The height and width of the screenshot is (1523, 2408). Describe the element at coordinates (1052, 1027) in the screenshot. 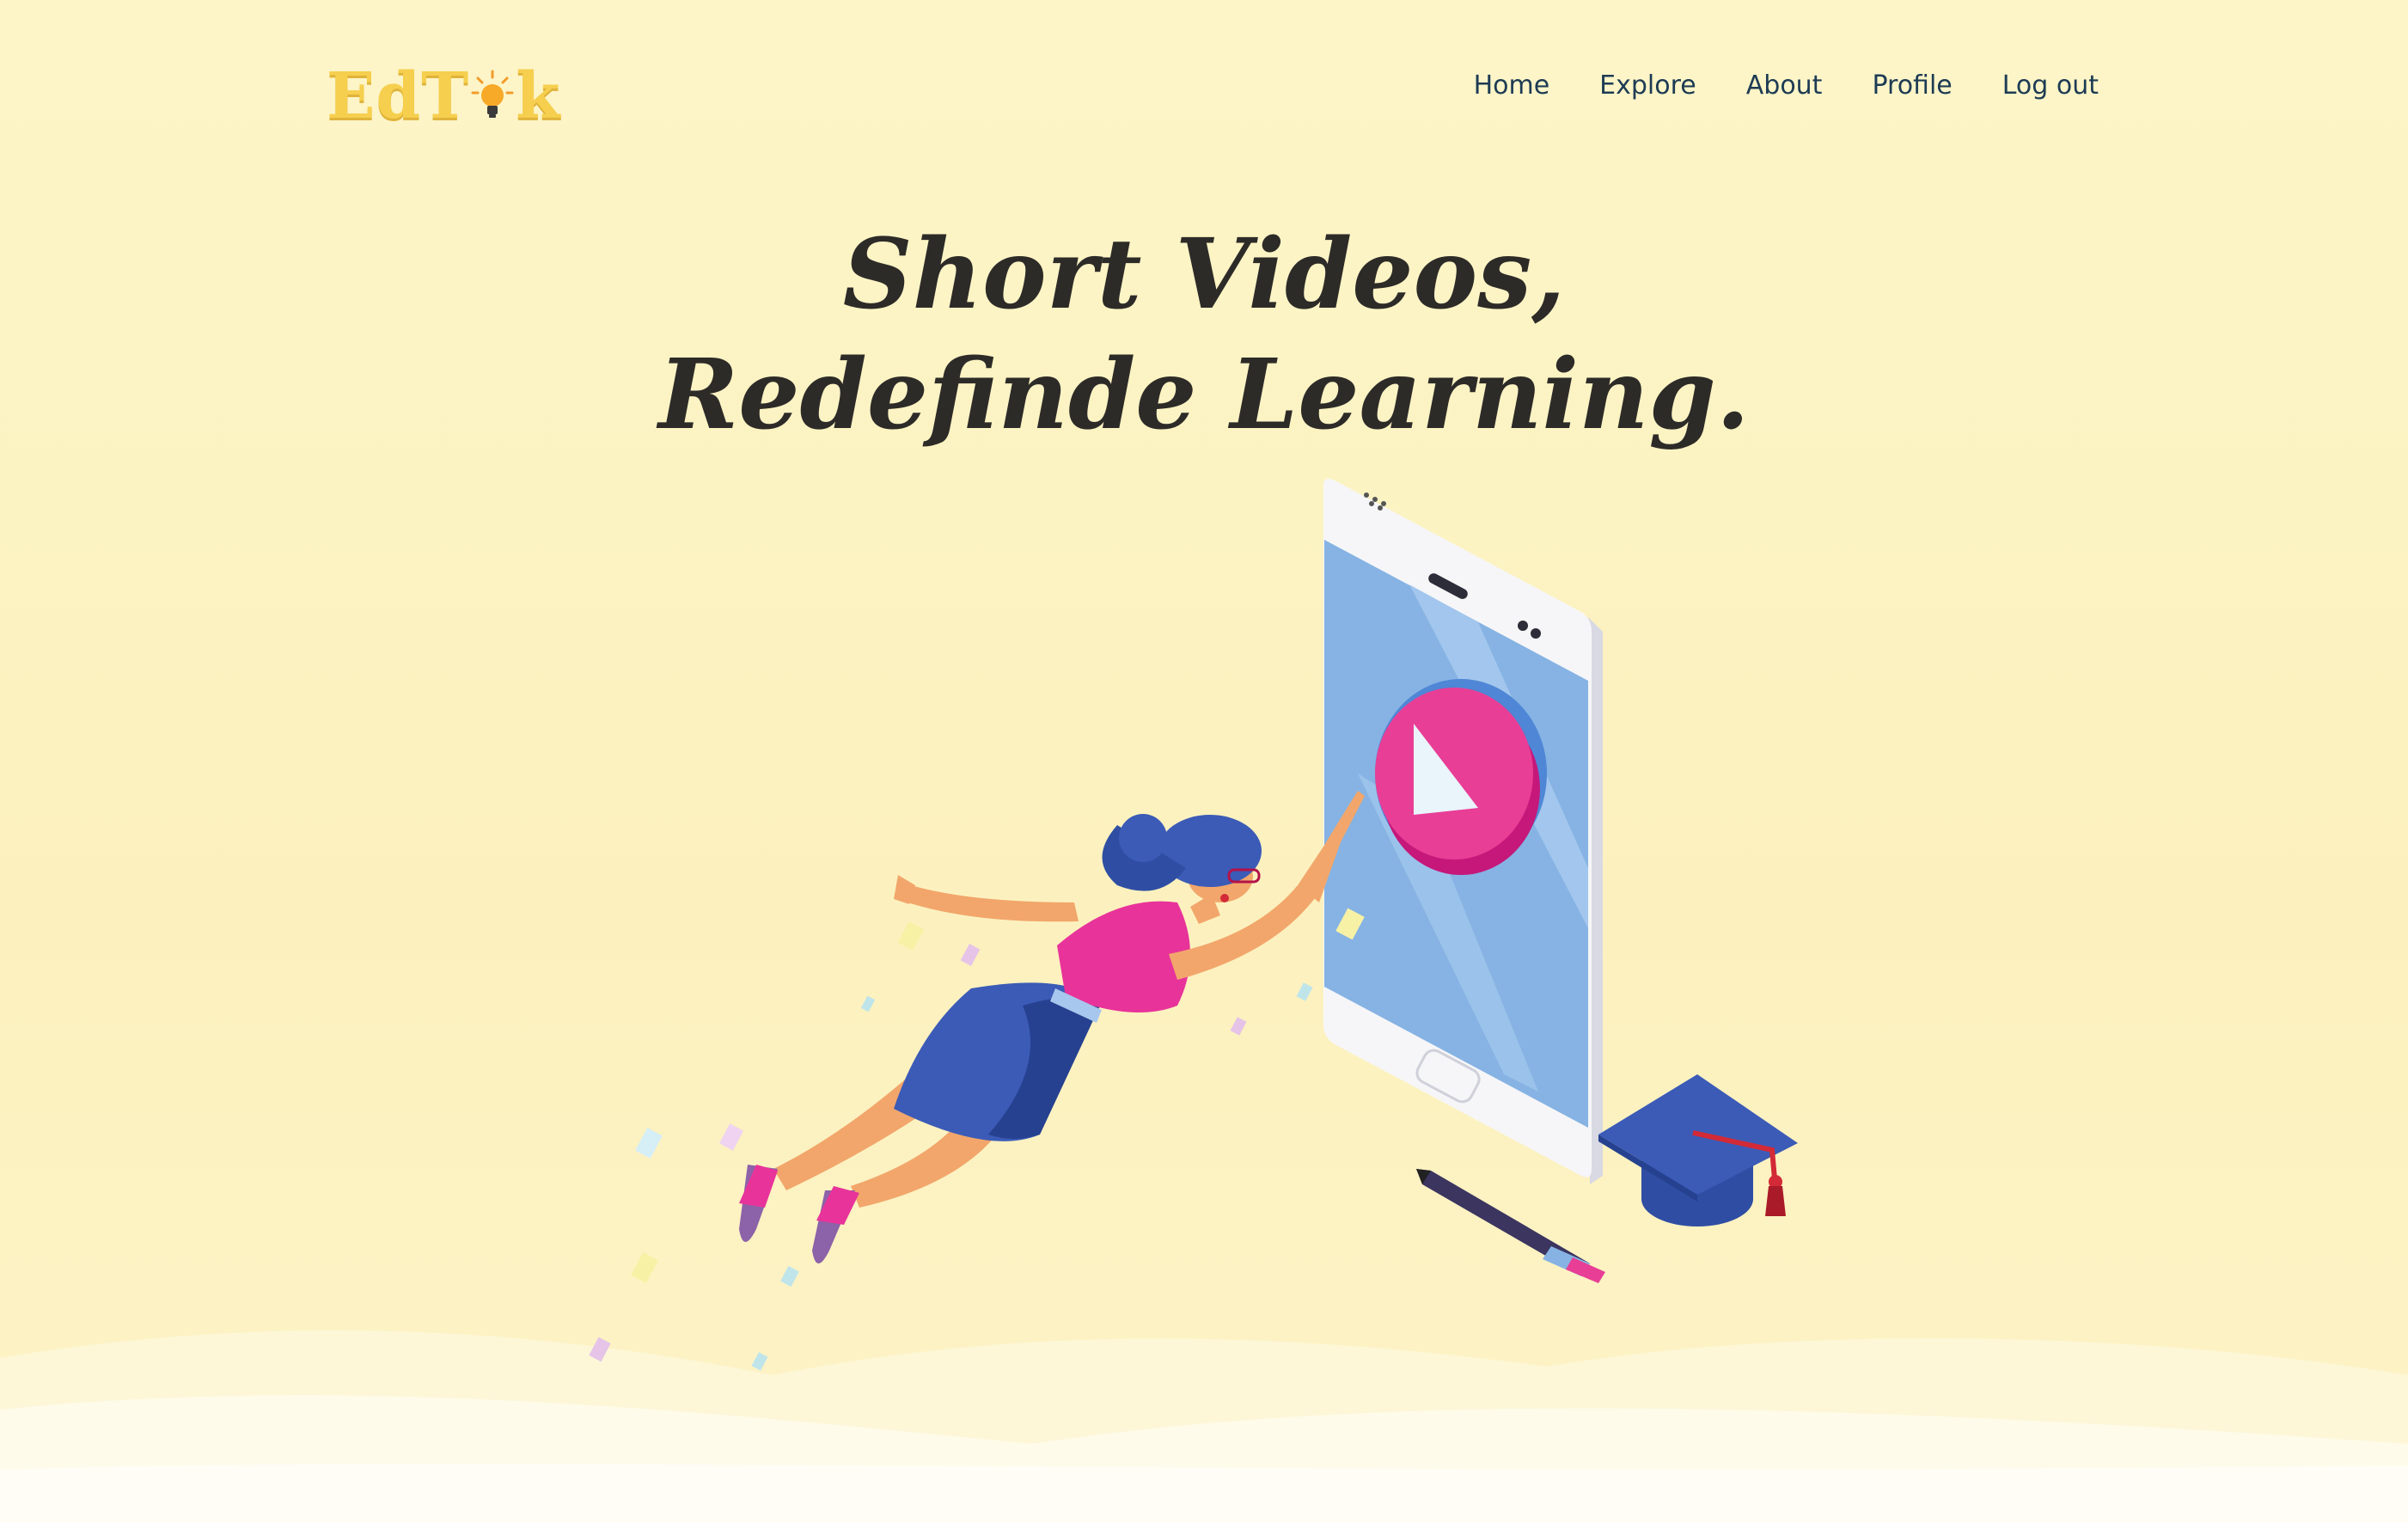

I see `flying-woman-illustration` at that location.